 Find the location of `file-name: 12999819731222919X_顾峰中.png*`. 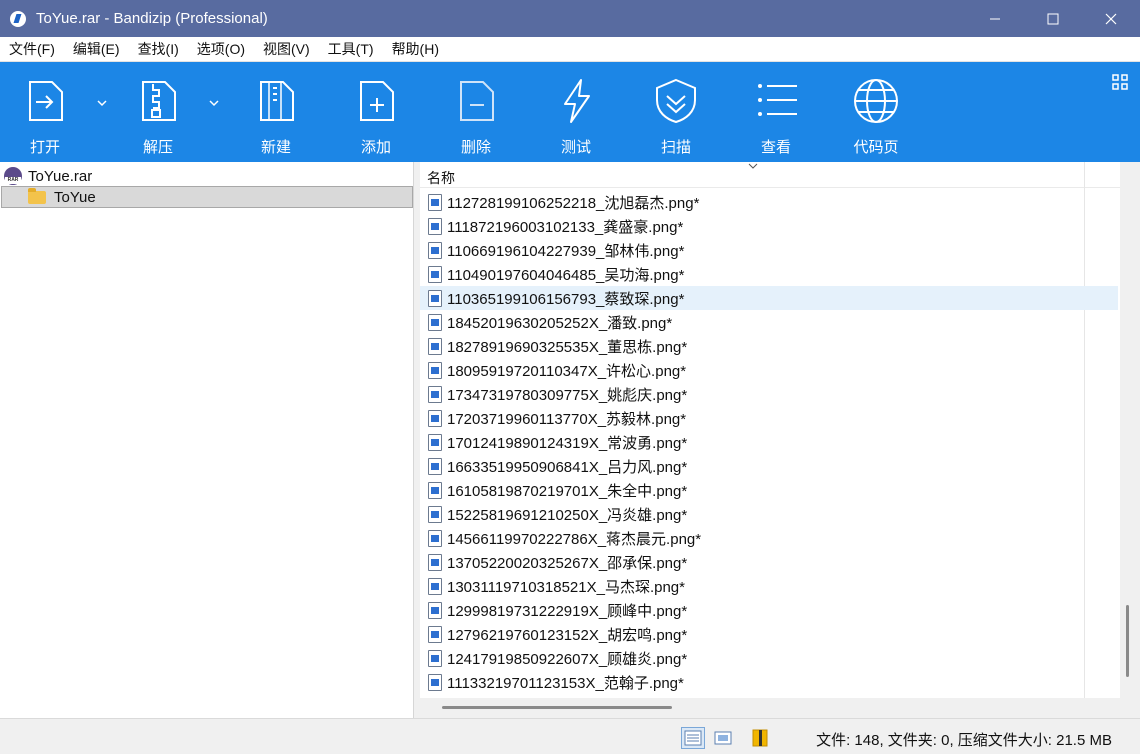

file-name: 12999819731222919X_顾峰中.png* is located at coordinates (567, 611).